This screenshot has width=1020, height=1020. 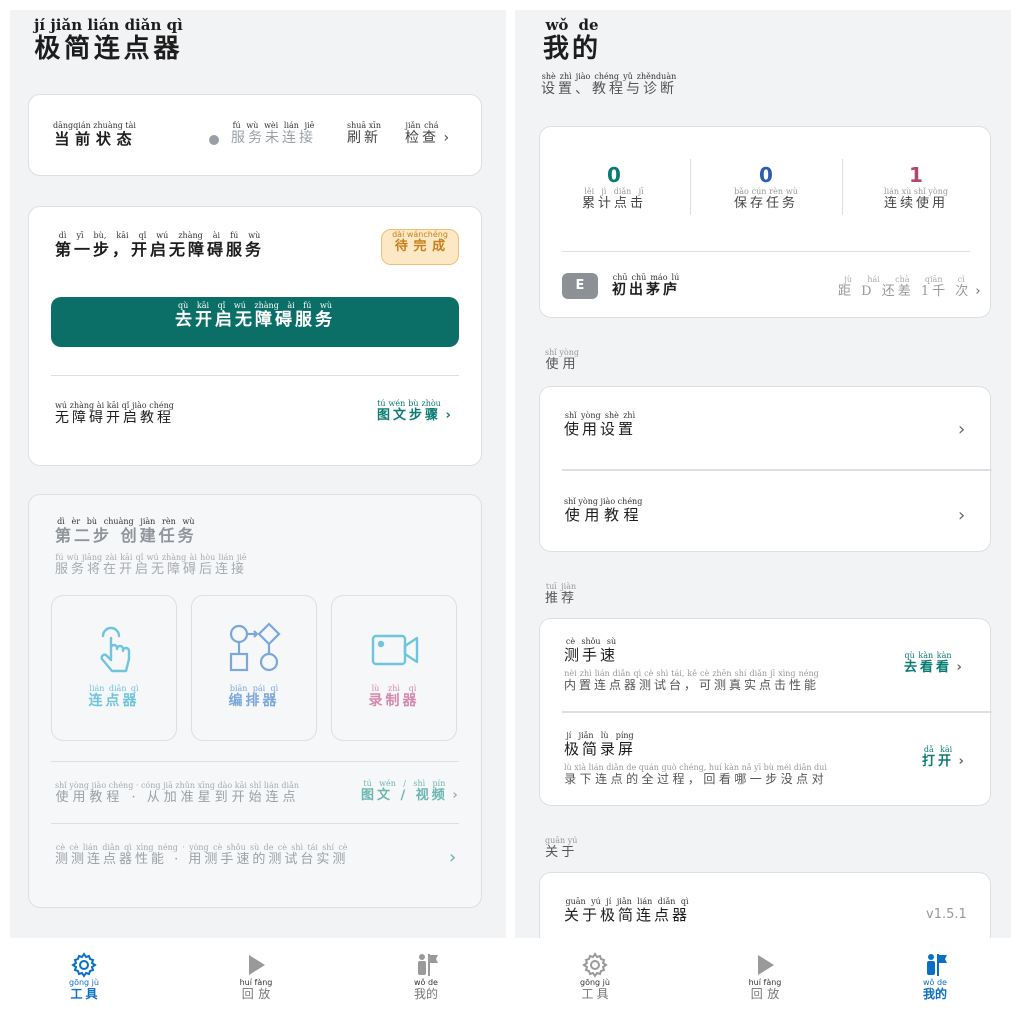 What do you see at coordinates (94, 125) in the screenshot?
I see `status-label-pinyin: dāngqián zhuàng tài` at bounding box center [94, 125].